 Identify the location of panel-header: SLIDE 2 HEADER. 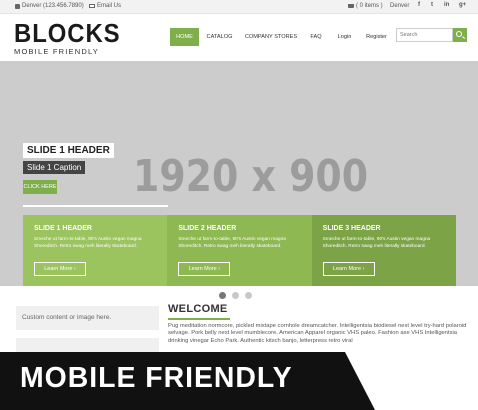
(207, 228).